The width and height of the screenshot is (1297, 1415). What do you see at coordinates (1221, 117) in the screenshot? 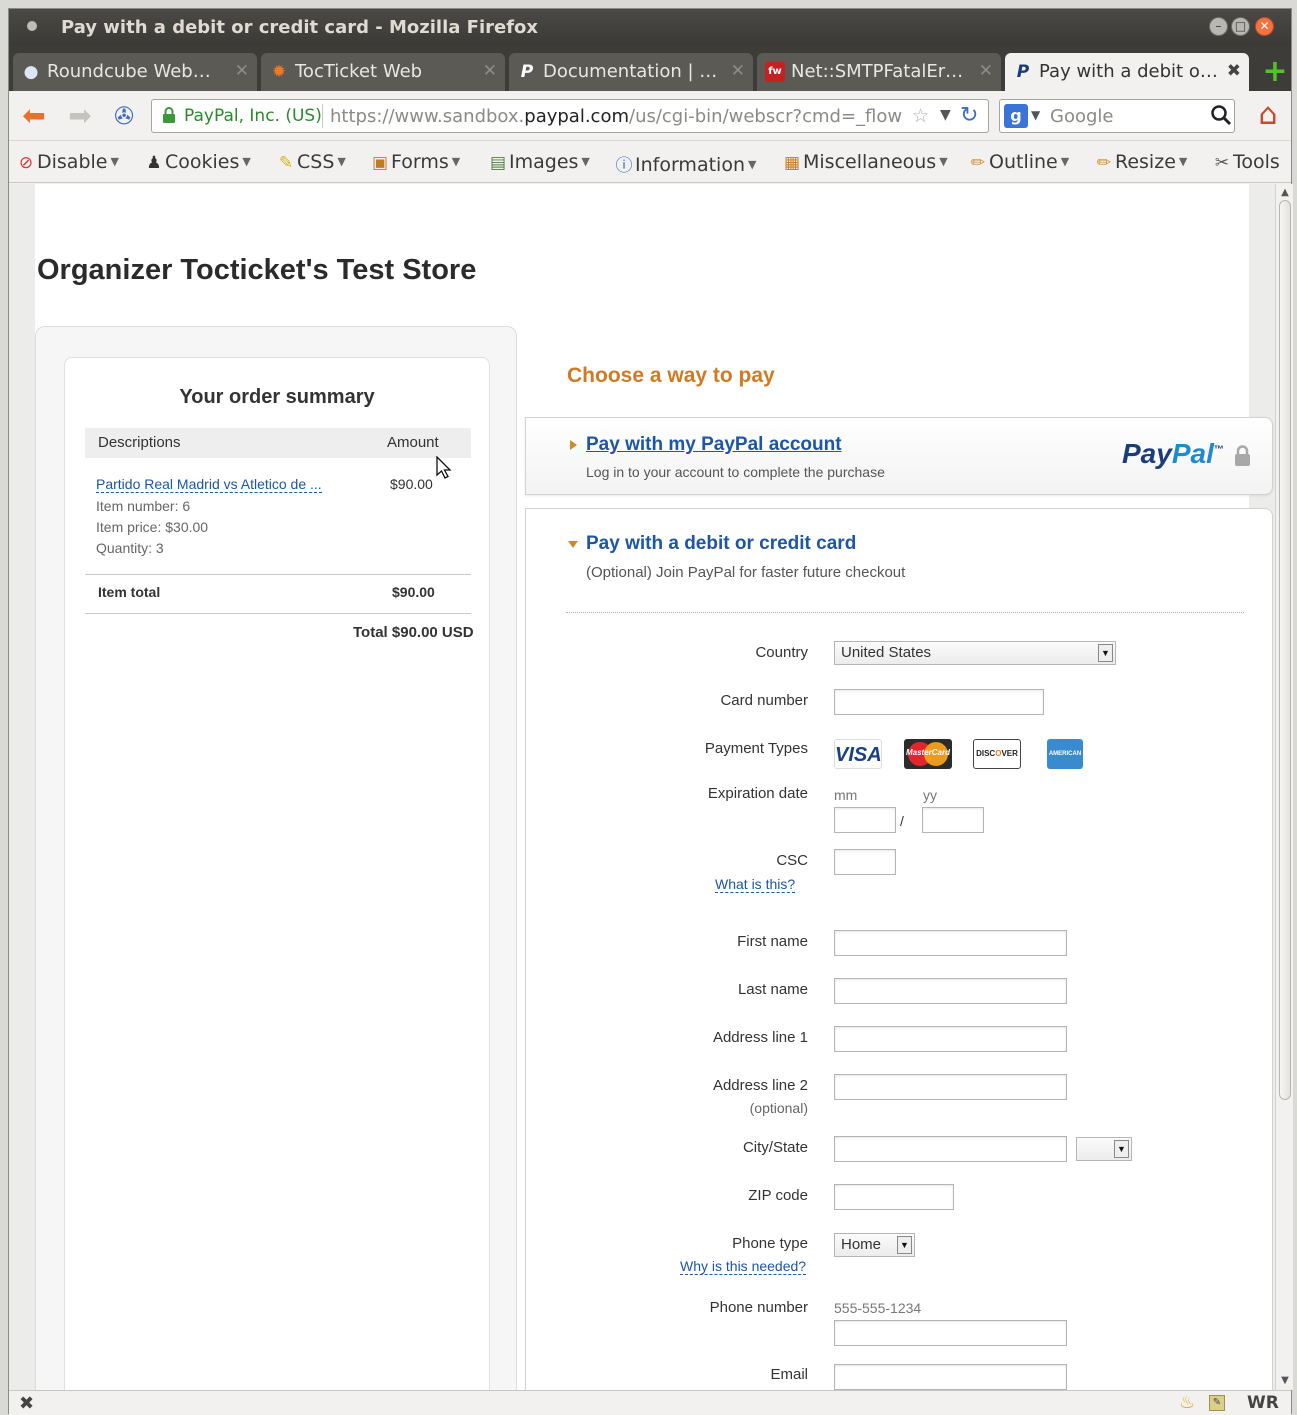
I see `search-icon` at bounding box center [1221, 117].